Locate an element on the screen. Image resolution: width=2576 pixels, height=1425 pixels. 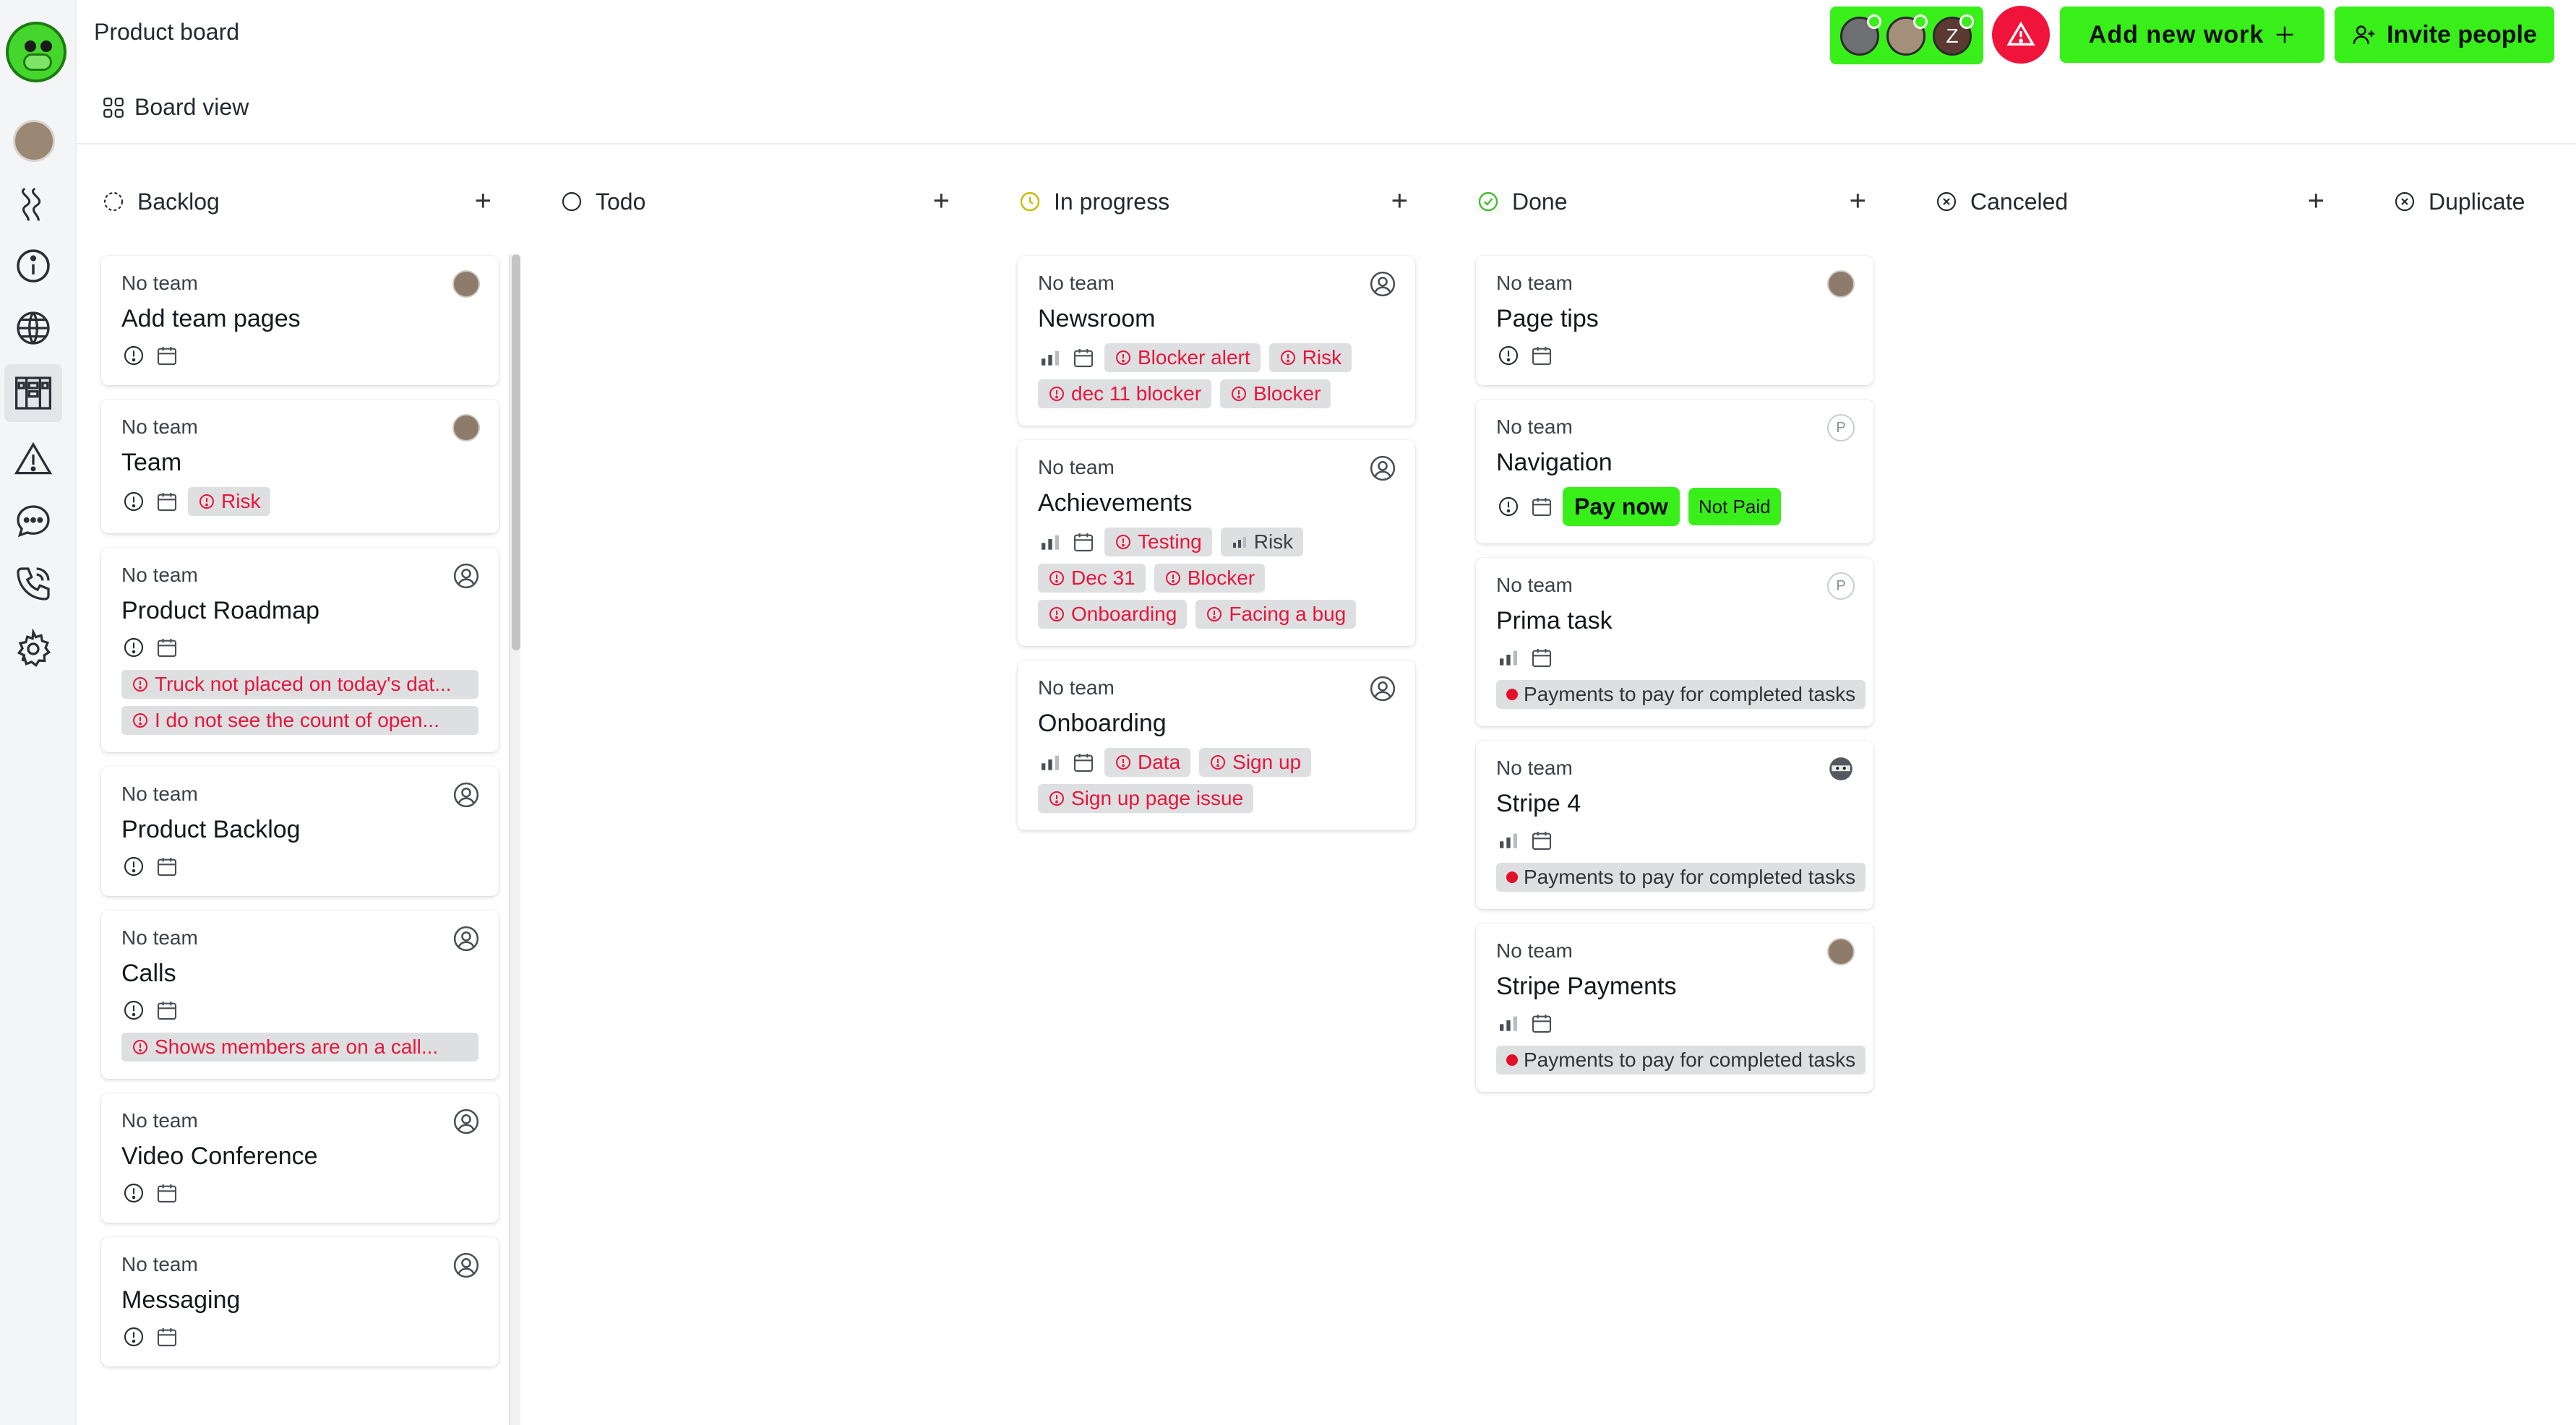
gear-icon is located at coordinates (33, 649).